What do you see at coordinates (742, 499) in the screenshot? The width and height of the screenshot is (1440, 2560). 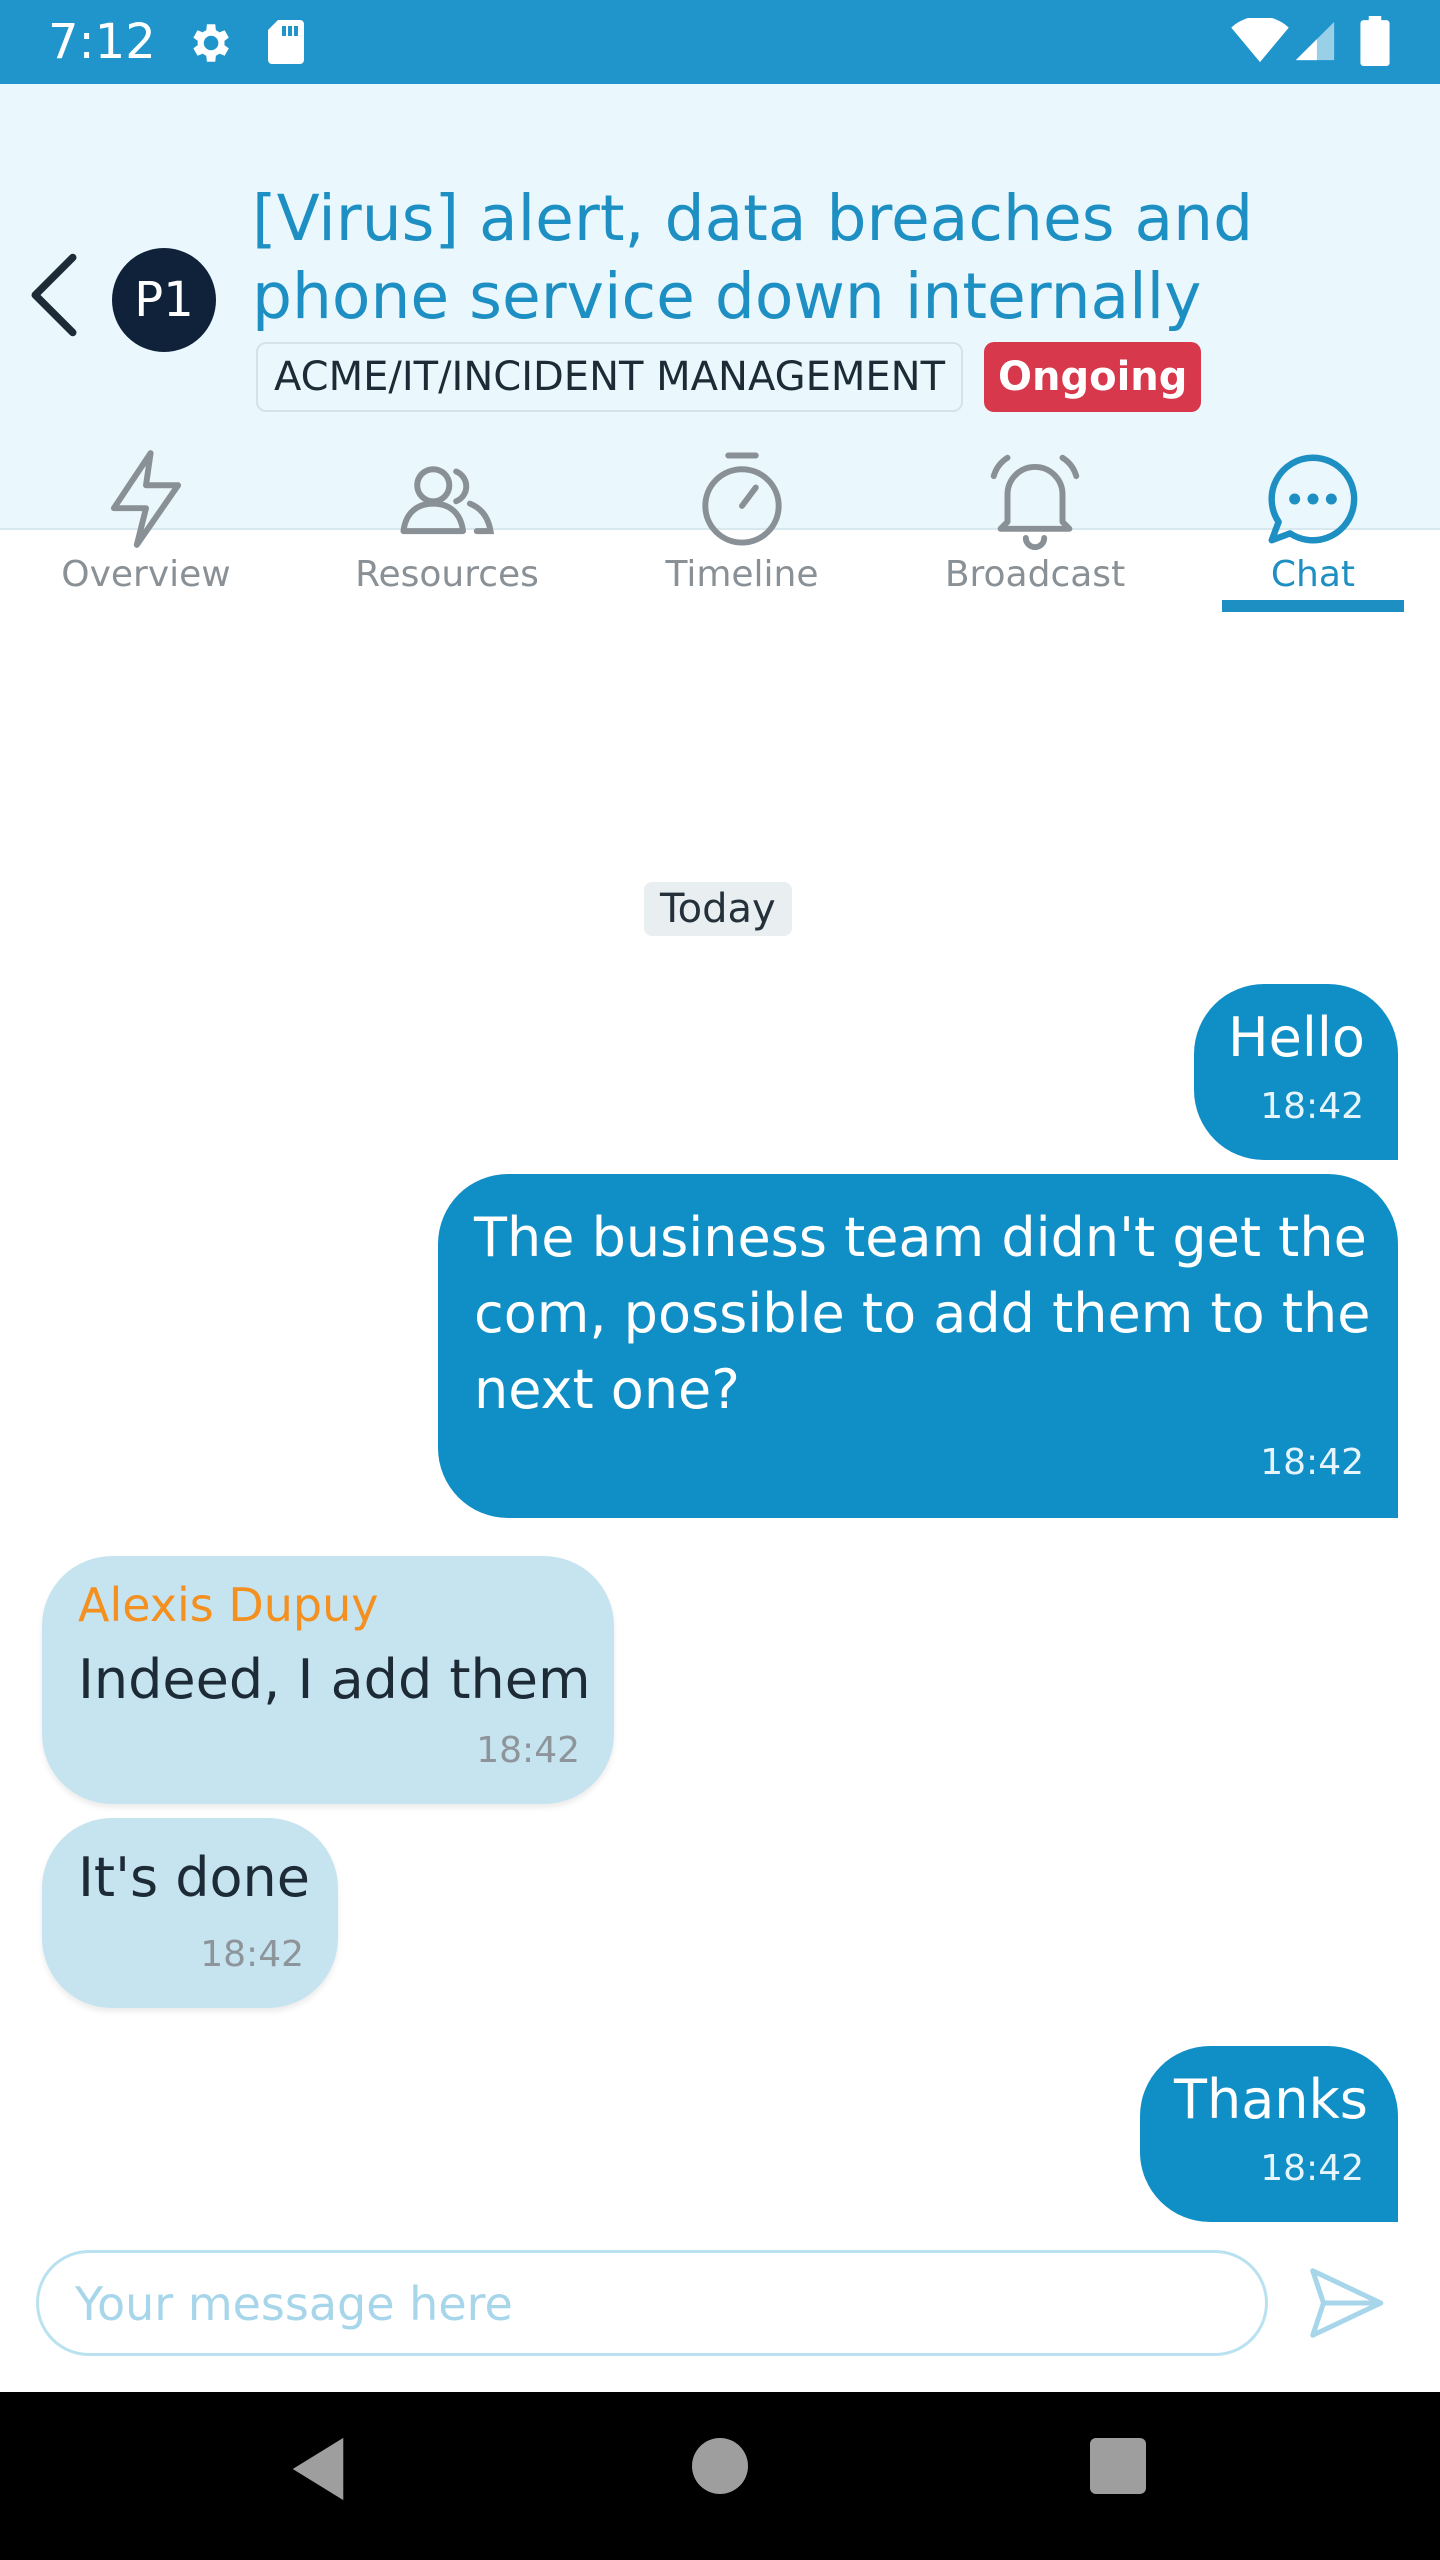 I see `stopwatch-icon` at bounding box center [742, 499].